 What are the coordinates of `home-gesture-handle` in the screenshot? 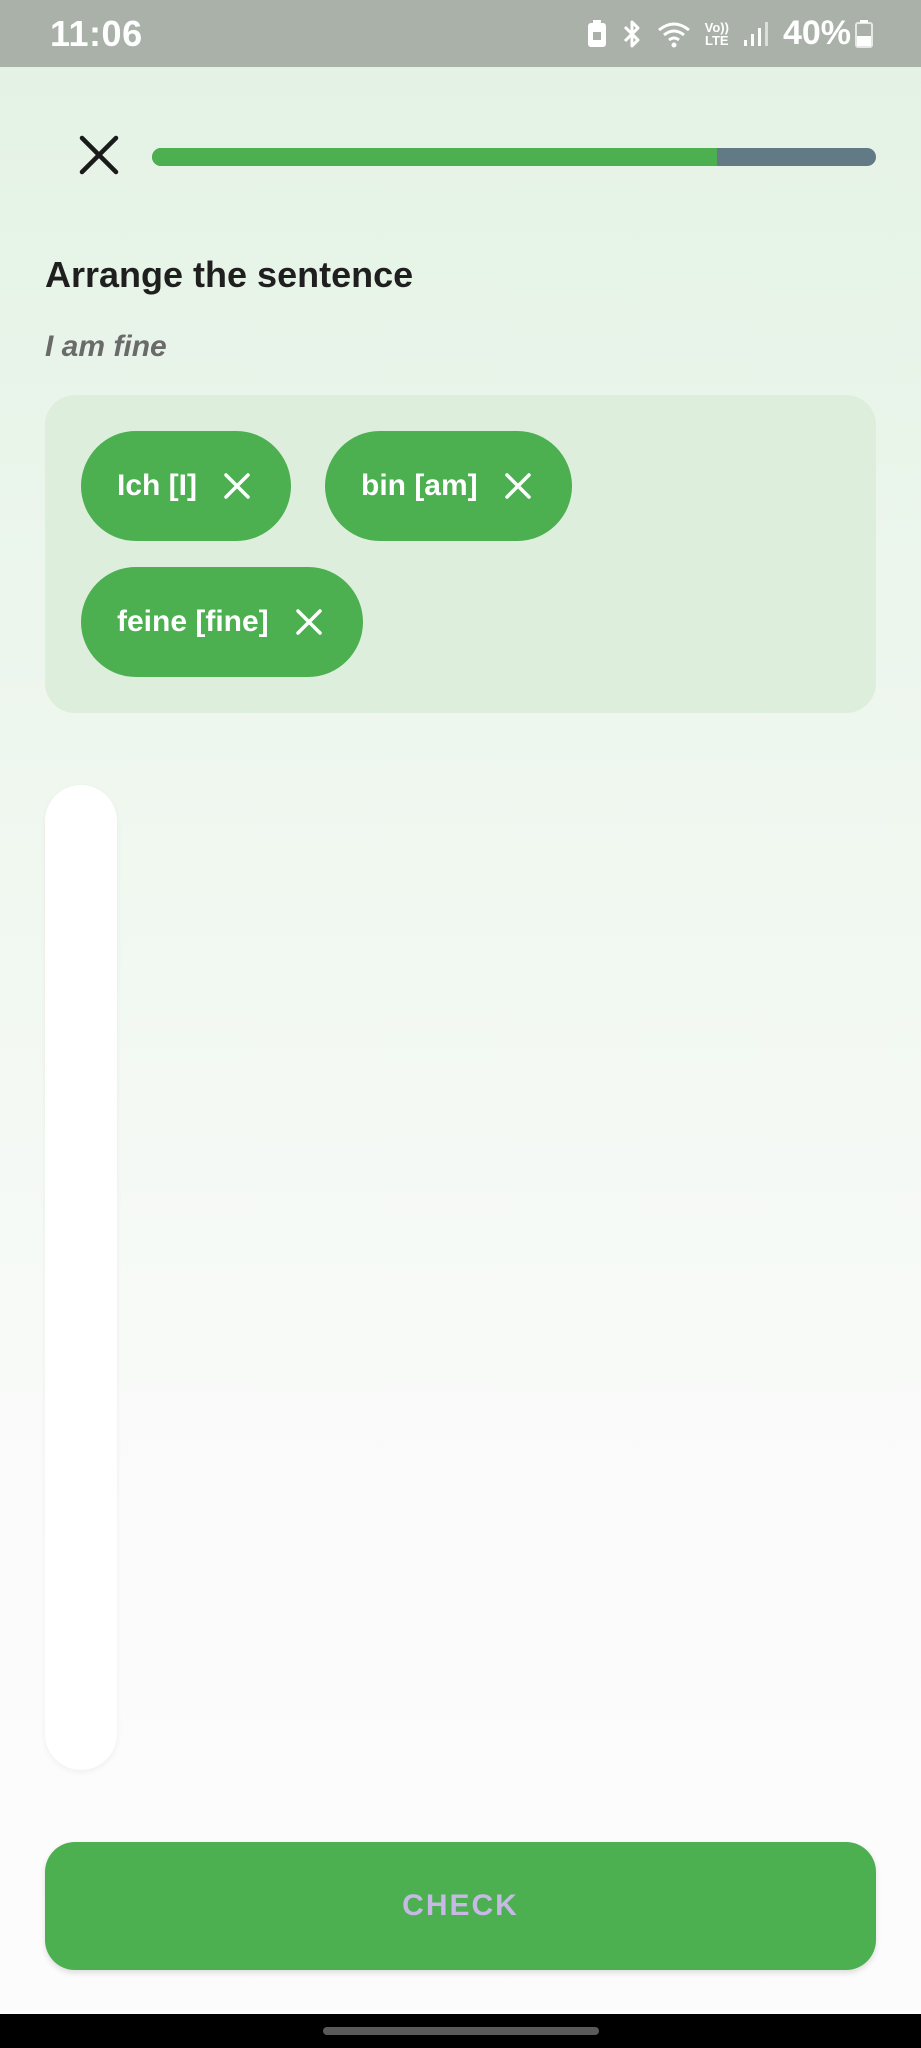 It's located at (460, 2031).